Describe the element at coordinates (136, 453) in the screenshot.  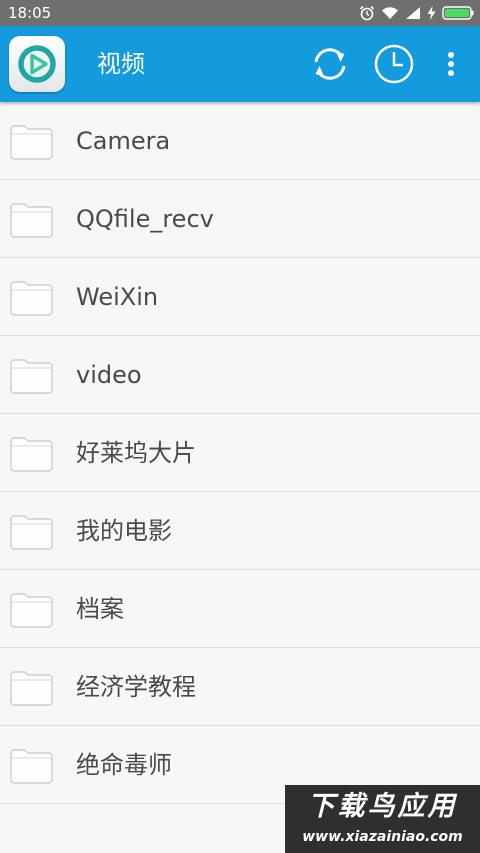
I see `folder-name: 好莱坞大片` at that location.